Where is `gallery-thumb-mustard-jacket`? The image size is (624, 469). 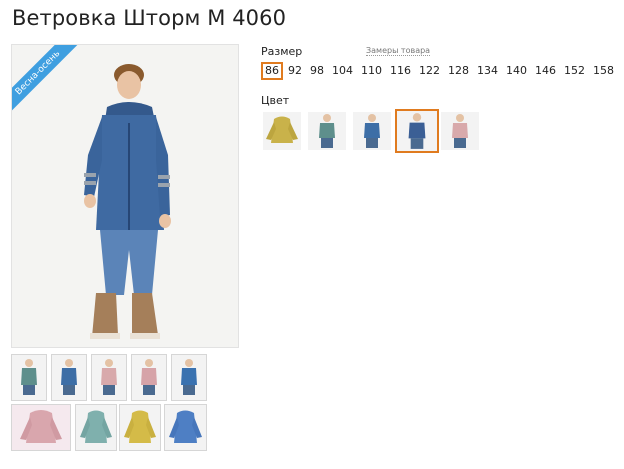 gallery-thumb-mustard-jacket is located at coordinates (140, 427).